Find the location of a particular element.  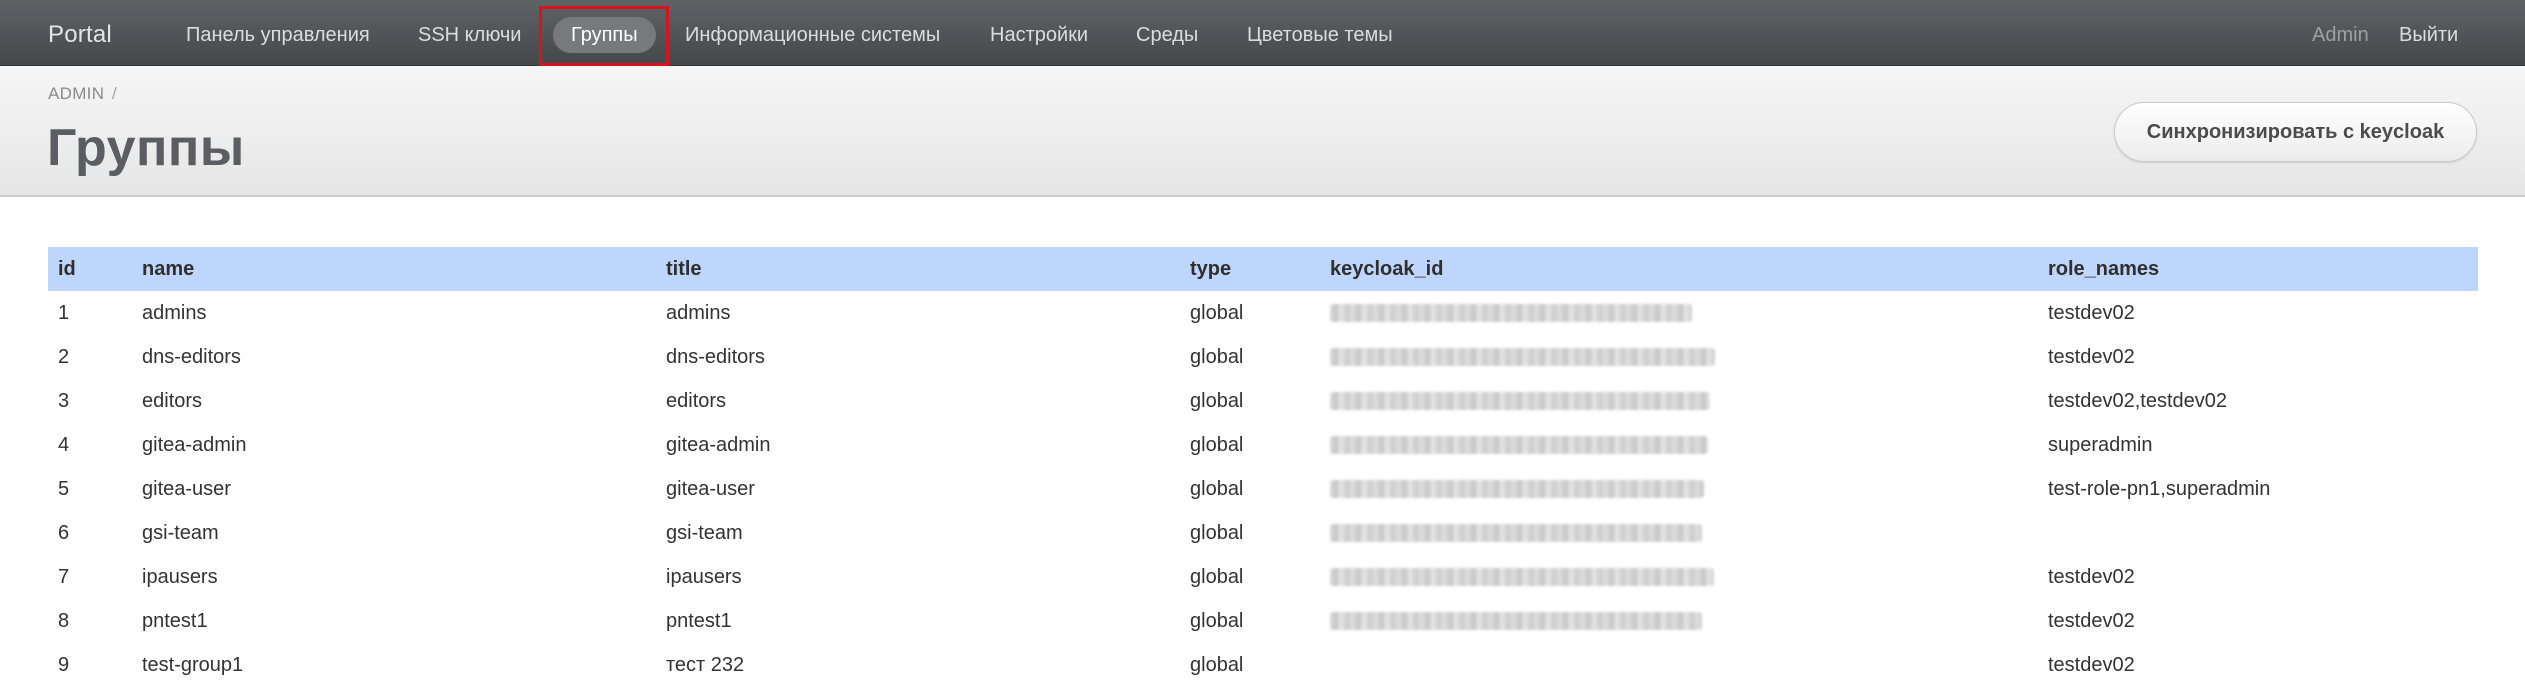

column-header-name: name is located at coordinates (394, 269).